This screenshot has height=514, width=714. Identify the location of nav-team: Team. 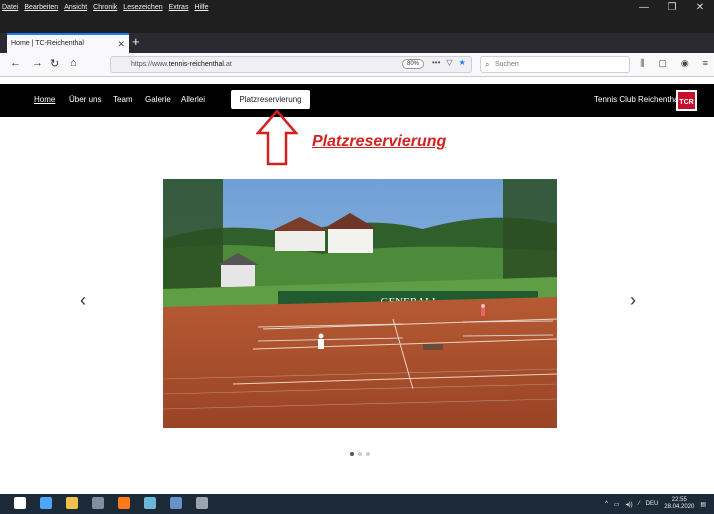
(123, 99).